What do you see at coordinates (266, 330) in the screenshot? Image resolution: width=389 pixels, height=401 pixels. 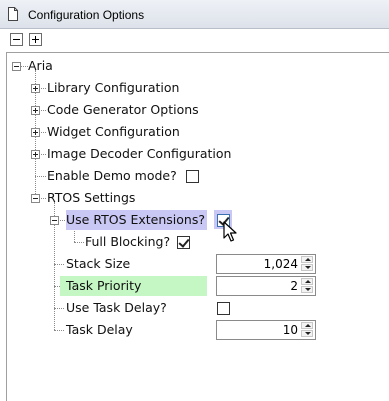 I see `task-delay-spinner: 10` at bounding box center [266, 330].